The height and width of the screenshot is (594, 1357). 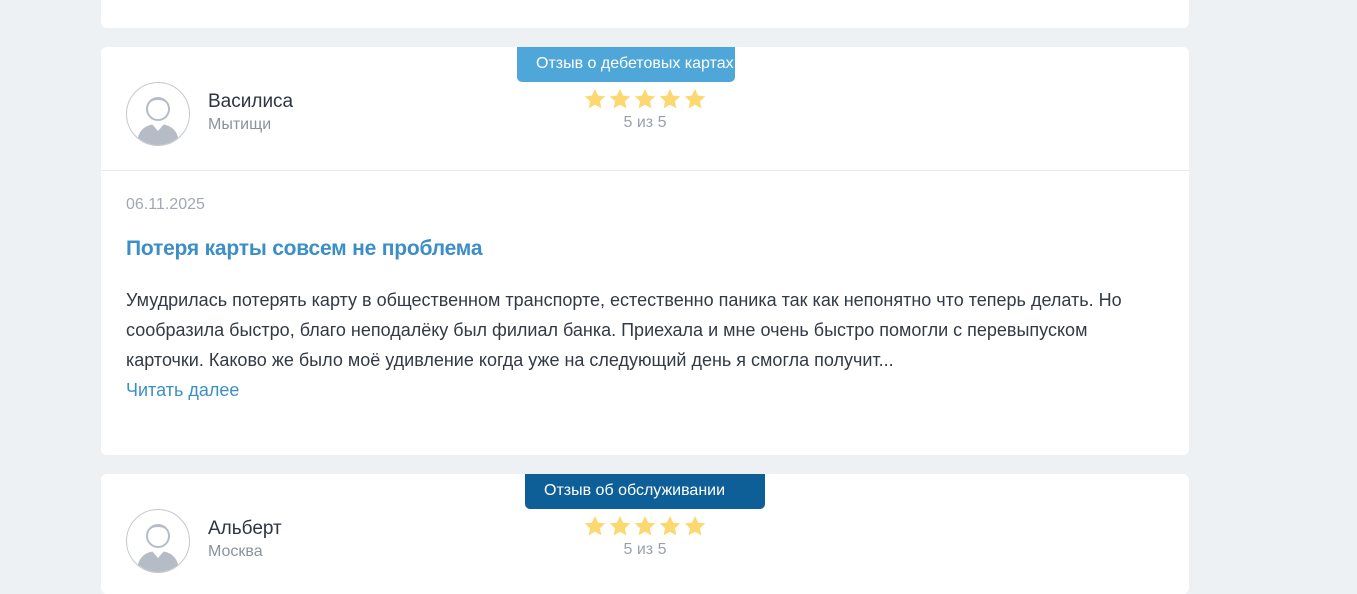 What do you see at coordinates (251, 101) in the screenshot?
I see `author-name: Василиса` at bounding box center [251, 101].